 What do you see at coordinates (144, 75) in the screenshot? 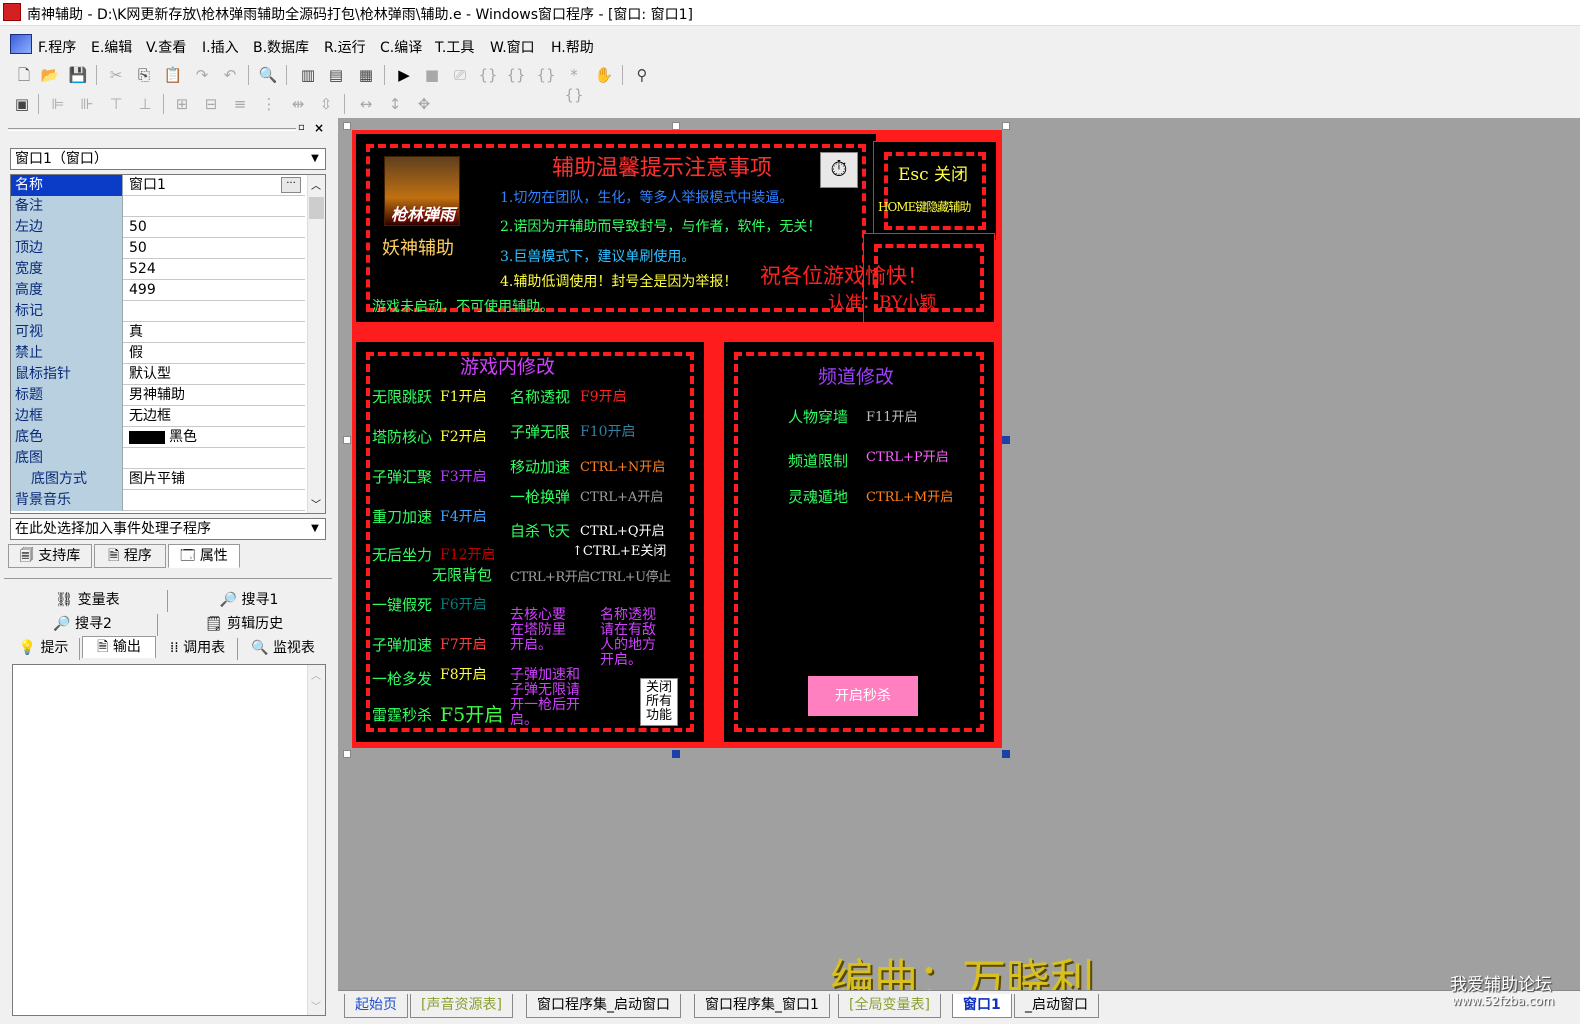
I see `copy-icon: ⎘` at bounding box center [144, 75].